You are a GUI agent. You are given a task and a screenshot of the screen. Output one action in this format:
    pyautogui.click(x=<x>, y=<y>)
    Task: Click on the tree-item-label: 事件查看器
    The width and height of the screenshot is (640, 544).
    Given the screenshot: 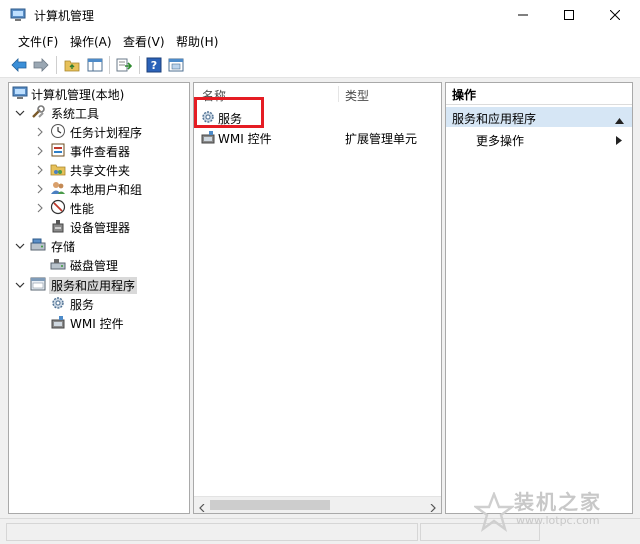 What is the action you would take?
    pyautogui.click(x=100, y=152)
    